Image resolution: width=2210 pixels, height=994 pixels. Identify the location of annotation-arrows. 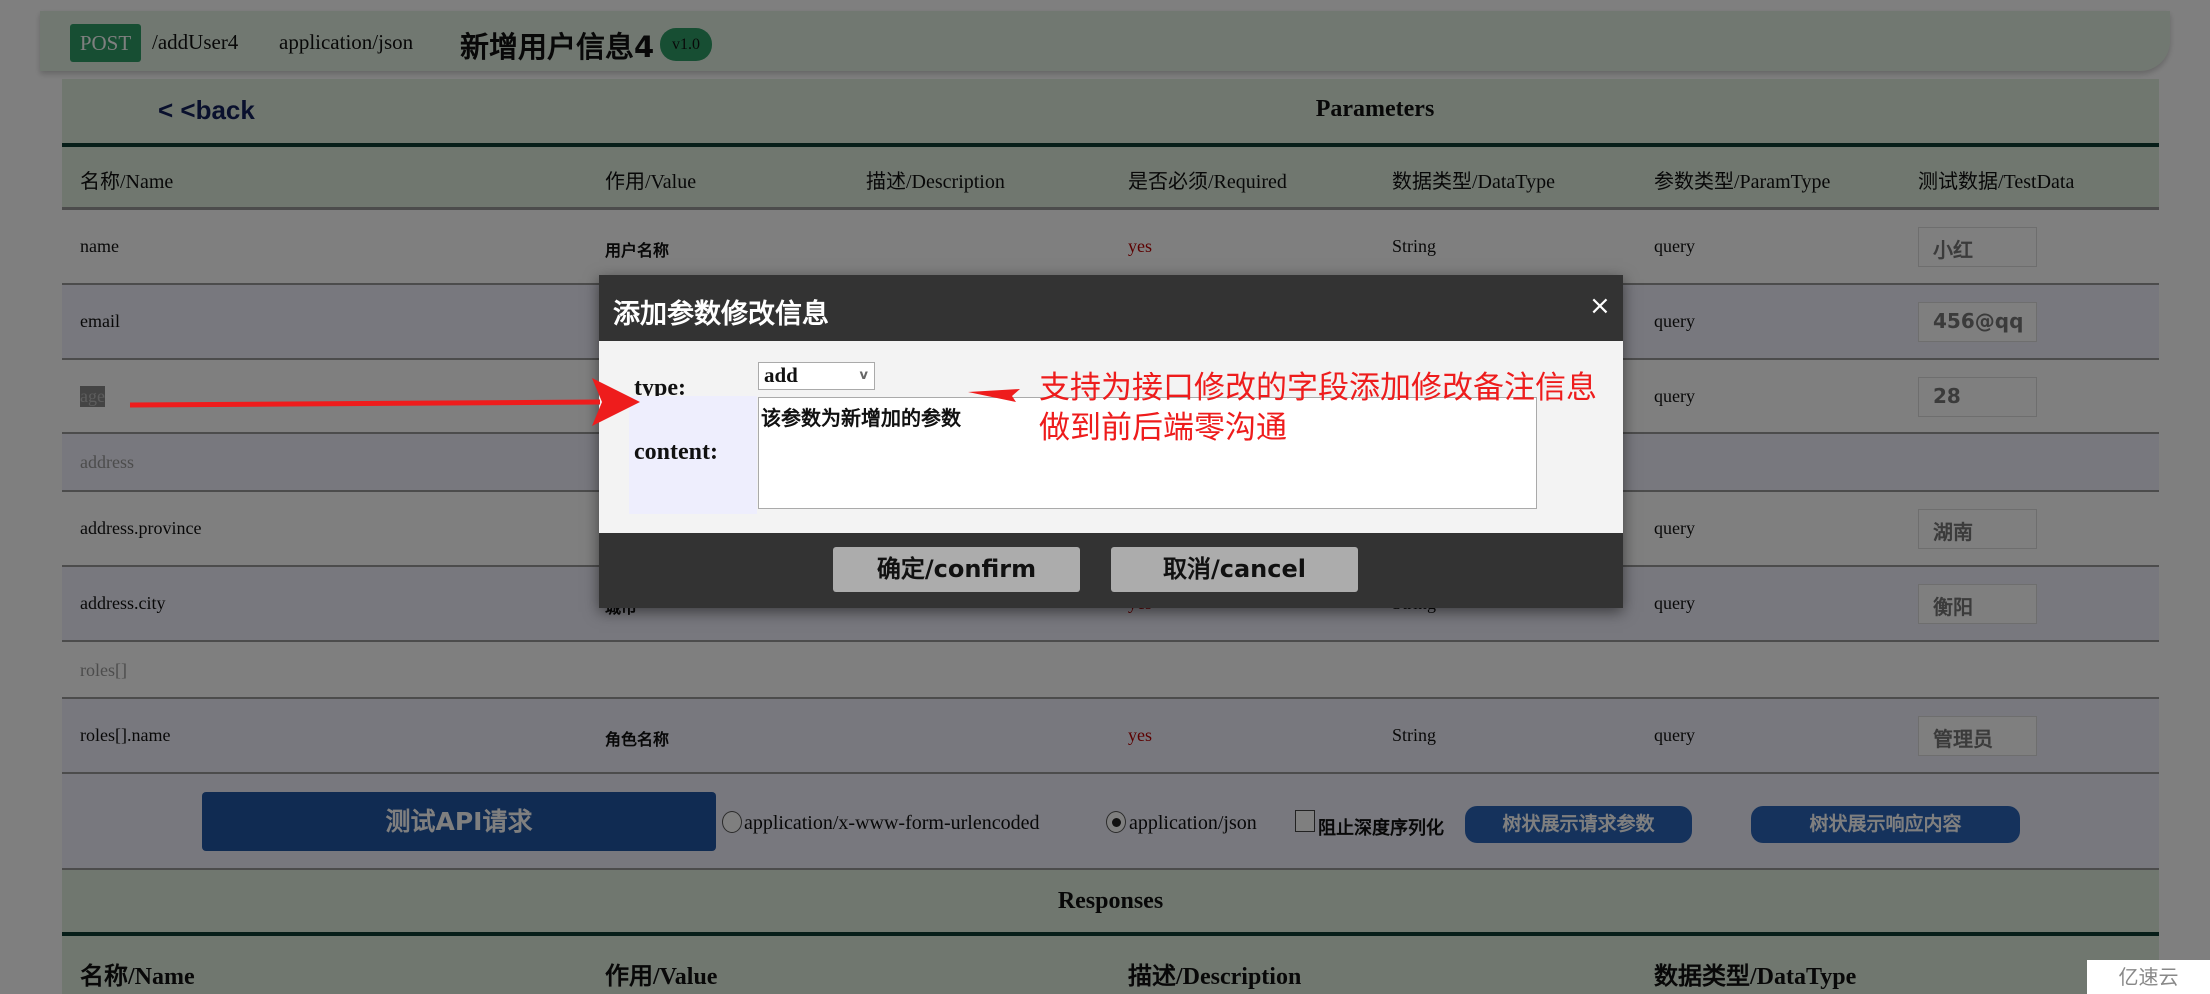
(574, 402).